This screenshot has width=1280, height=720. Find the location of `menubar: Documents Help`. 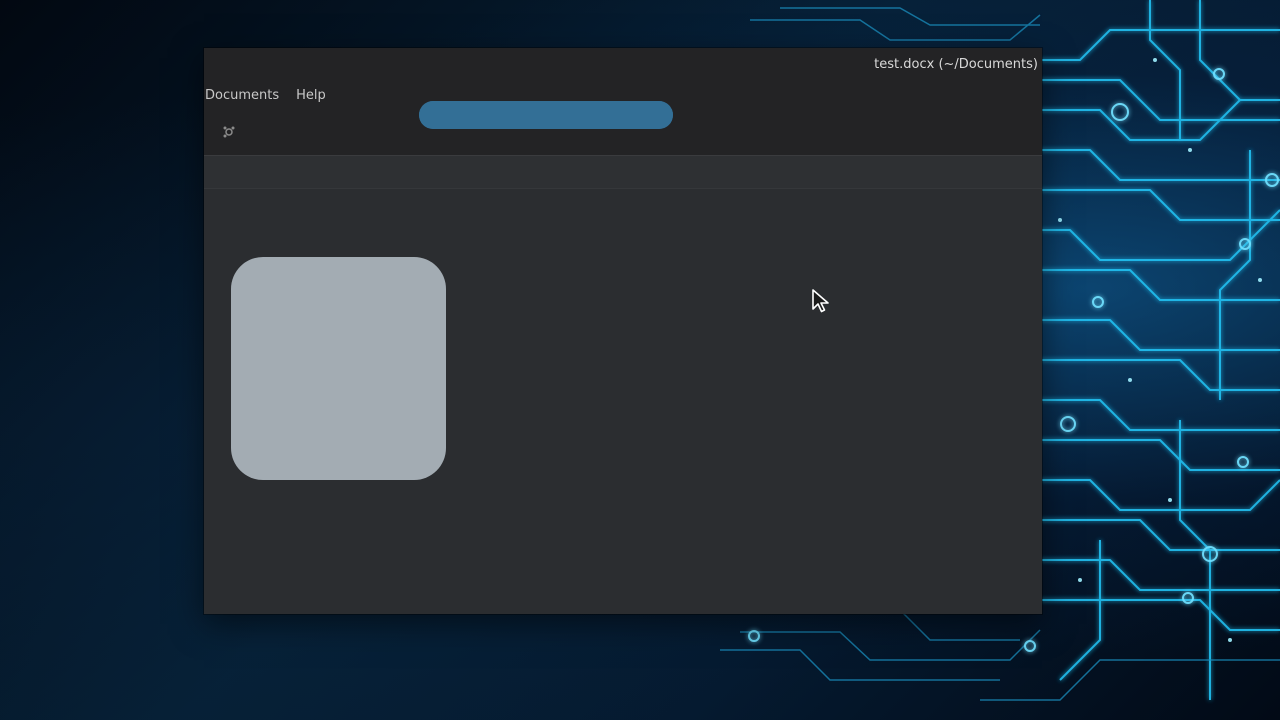

menubar: Documents Help is located at coordinates (265, 97).